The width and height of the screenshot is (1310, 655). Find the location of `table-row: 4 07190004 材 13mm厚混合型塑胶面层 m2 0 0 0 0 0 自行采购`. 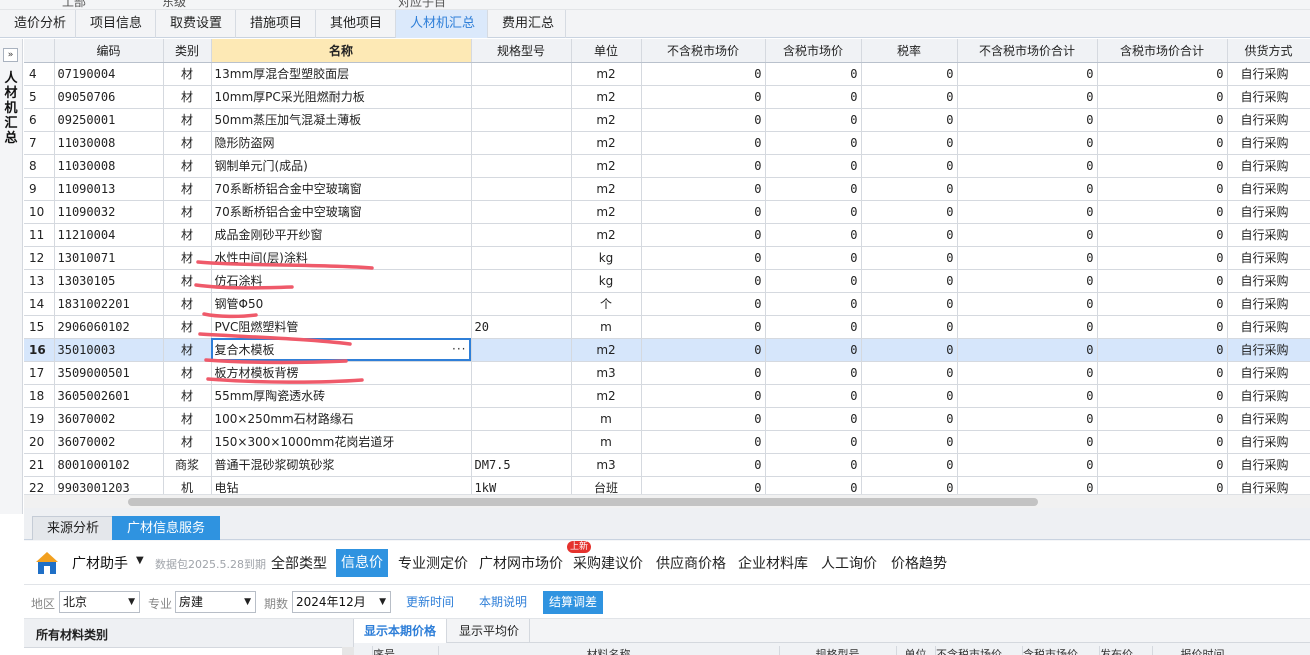

table-row: 4 07190004 材 13mm厚混合型塑胶面层 m2 0 0 0 0 0 自行采购 is located at coordinates (667, 74).